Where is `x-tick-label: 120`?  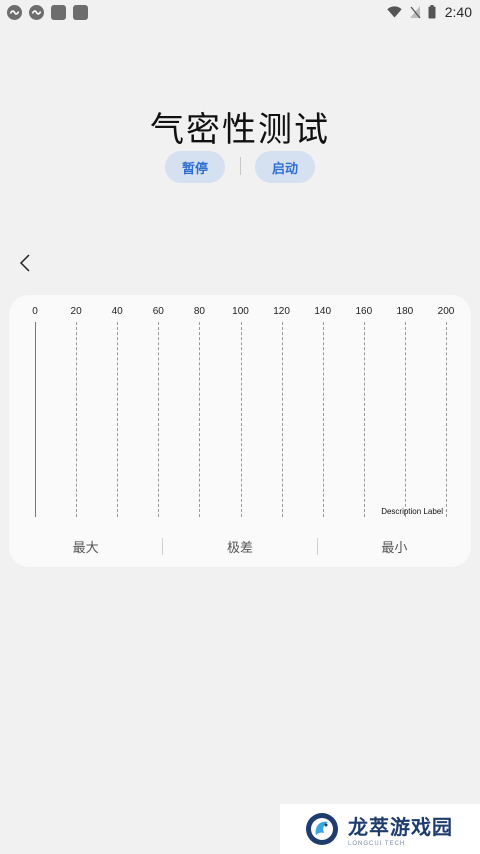
x-tick-label: 120 is located at coordinates (281, 311).